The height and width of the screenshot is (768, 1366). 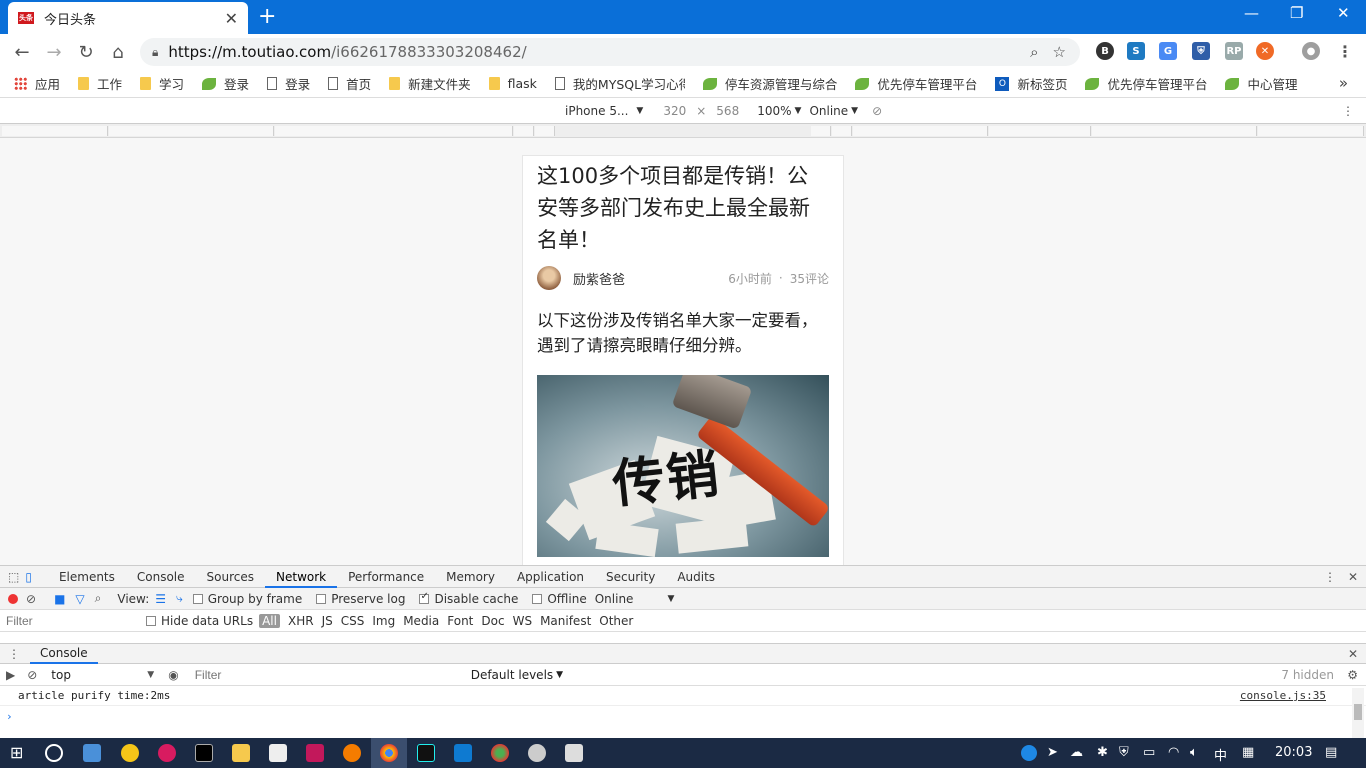 What do you see at coordinates (14, 654) in the screenshot?
I see `drawer-menu-icon: ⋮` at bounding box center [14, 654].